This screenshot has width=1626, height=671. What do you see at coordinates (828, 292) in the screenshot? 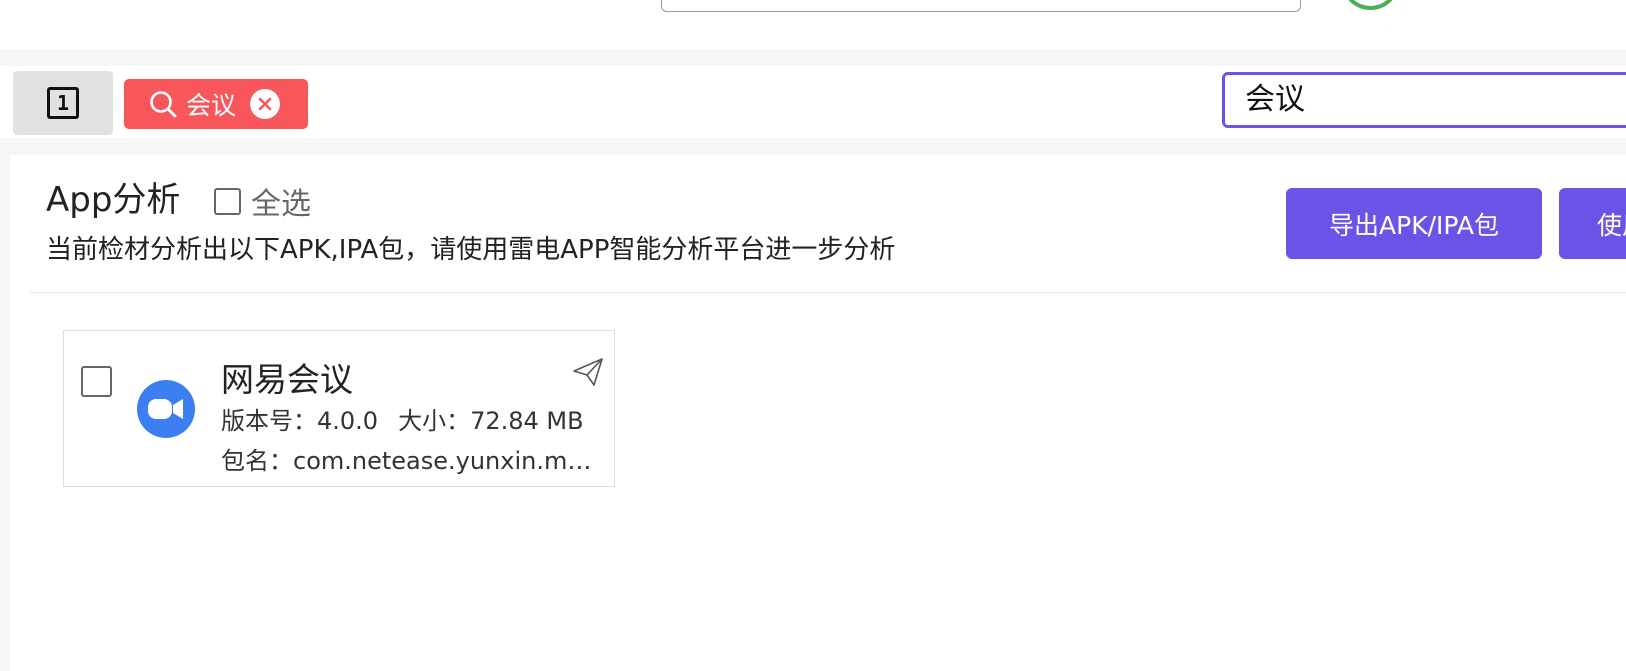
I see `divider` at bounding box center [828, 292].